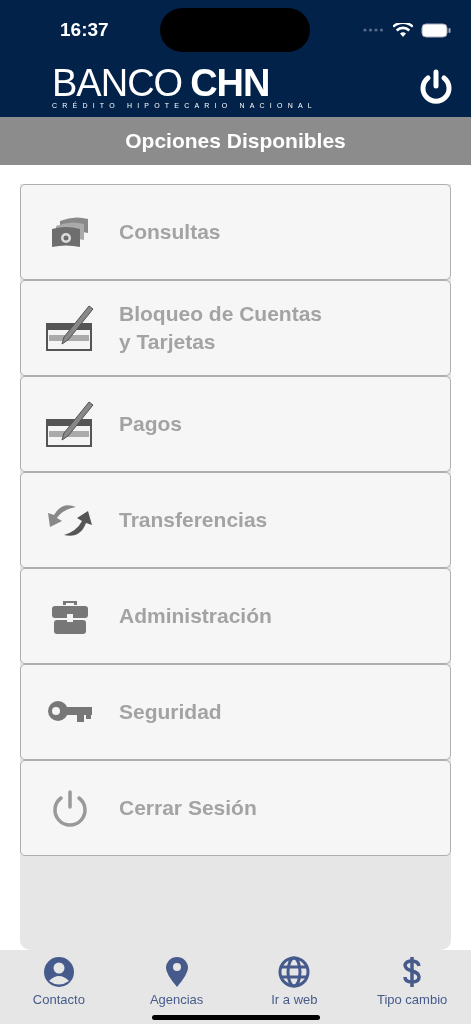  I want to click on location-pin-icon, so click(176, 972).